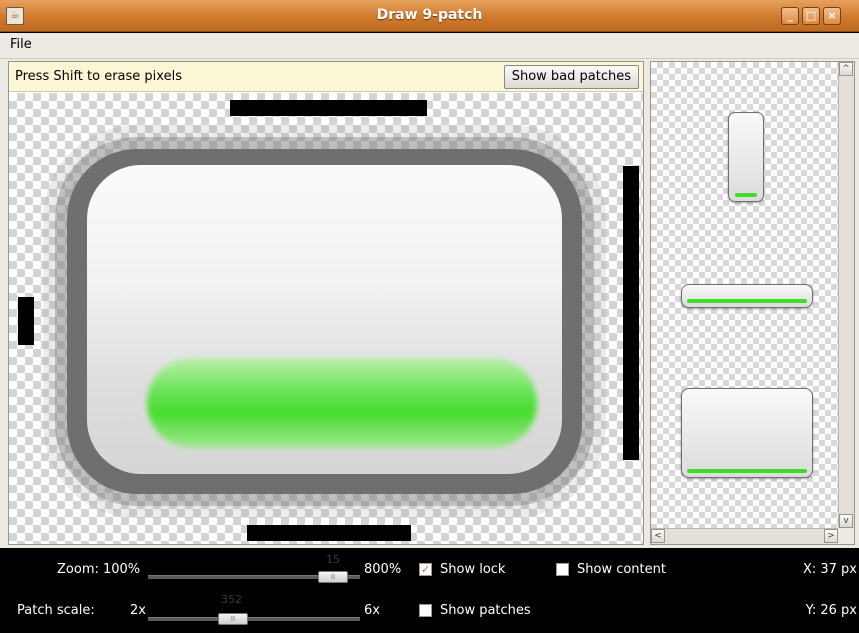 The width and height of the screenshot is (859, 633). I want to click on bottom-content-marker, so click(329, 533).